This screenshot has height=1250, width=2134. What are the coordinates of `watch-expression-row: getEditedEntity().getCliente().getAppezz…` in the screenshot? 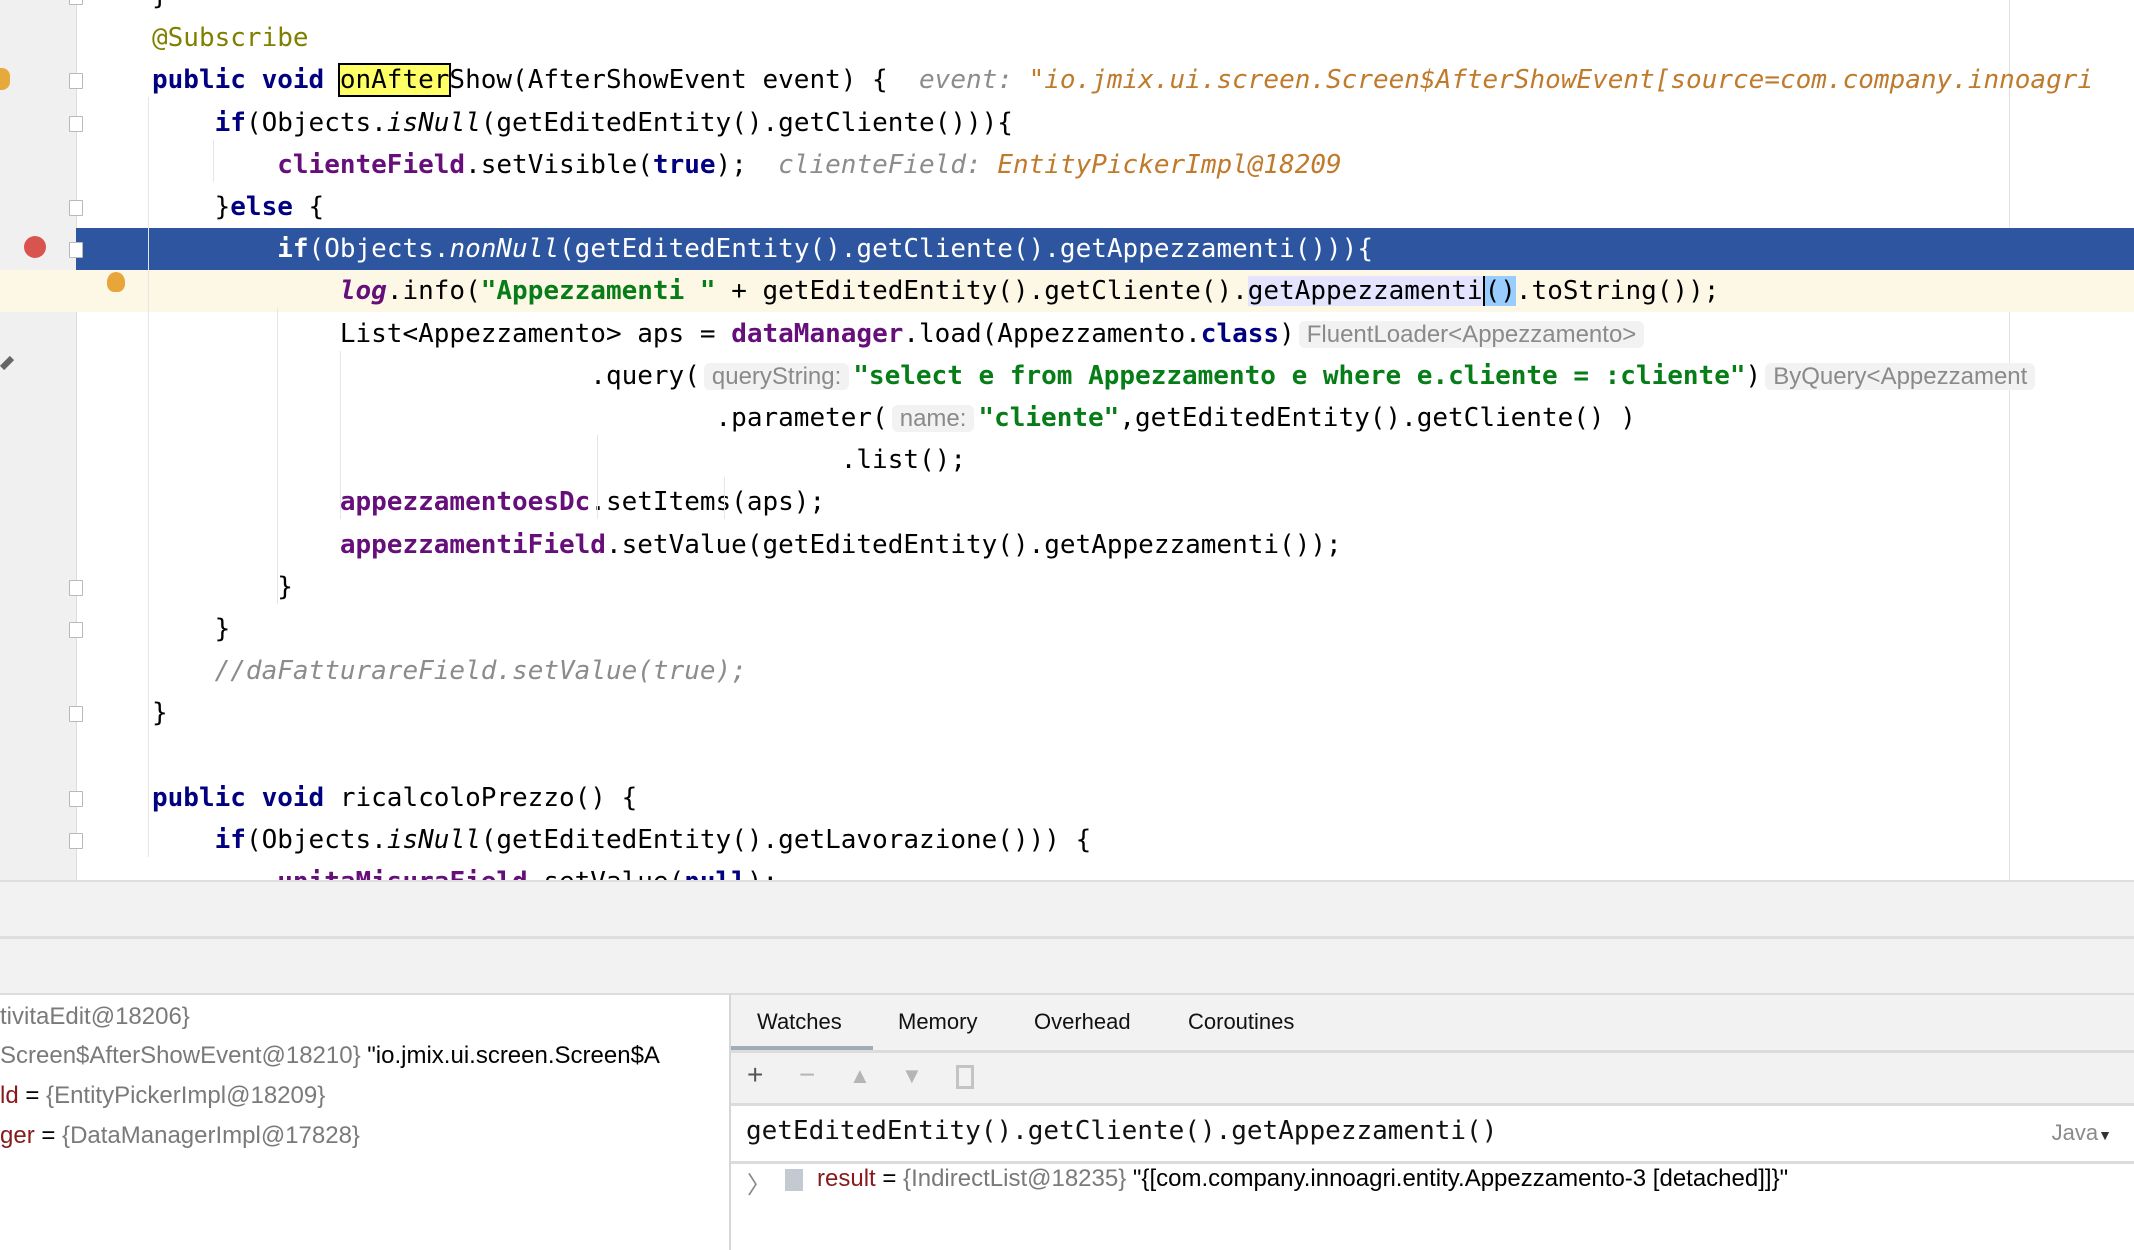 It's located at (1432, 1135).